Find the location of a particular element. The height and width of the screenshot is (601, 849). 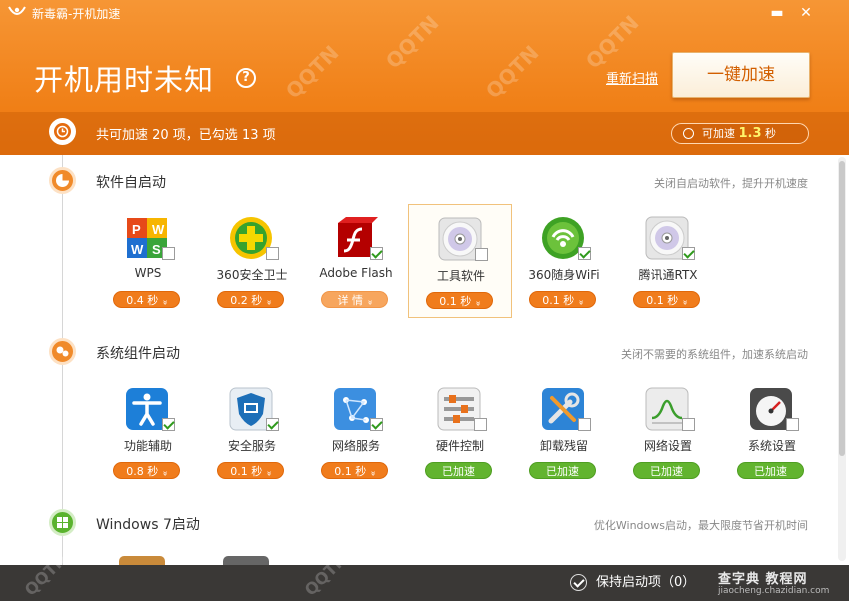

scrollbar-thumb is located at coordinates (842, 308).